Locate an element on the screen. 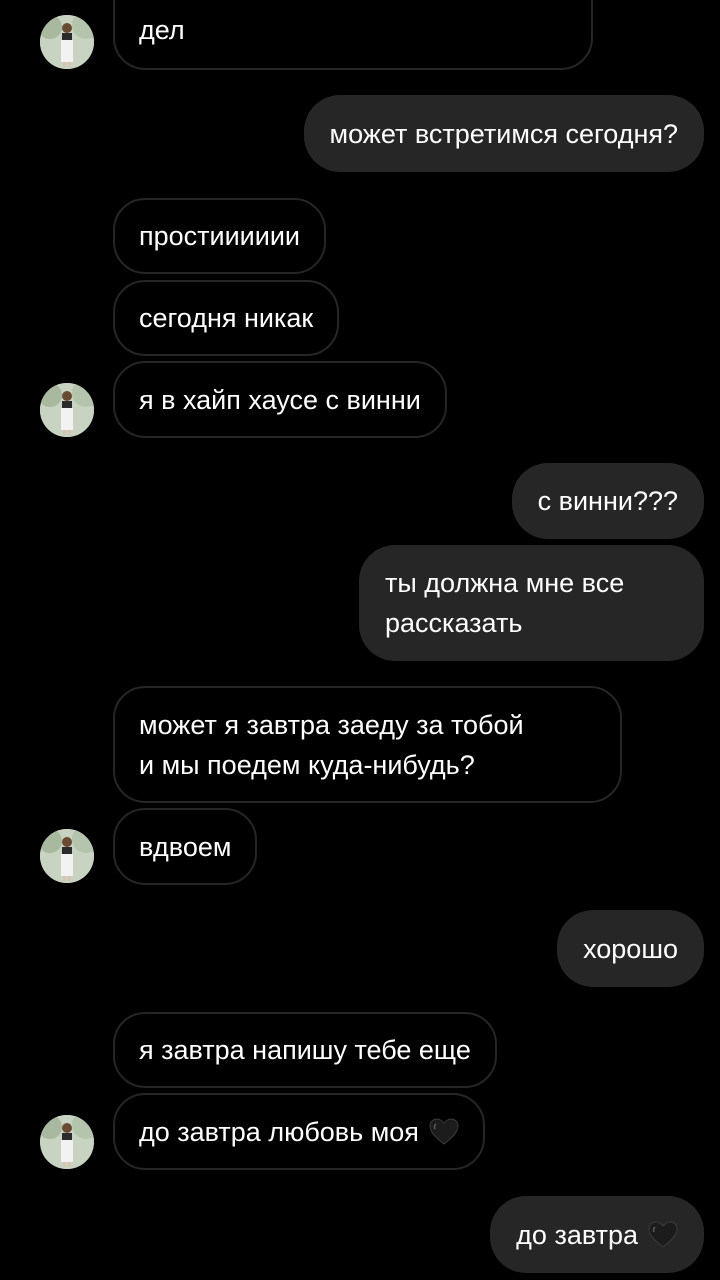 The width and height of the screenshot is (720, 1280). incoming-message: я в хайп хаусе с винни is located at coordinates (280, 399).